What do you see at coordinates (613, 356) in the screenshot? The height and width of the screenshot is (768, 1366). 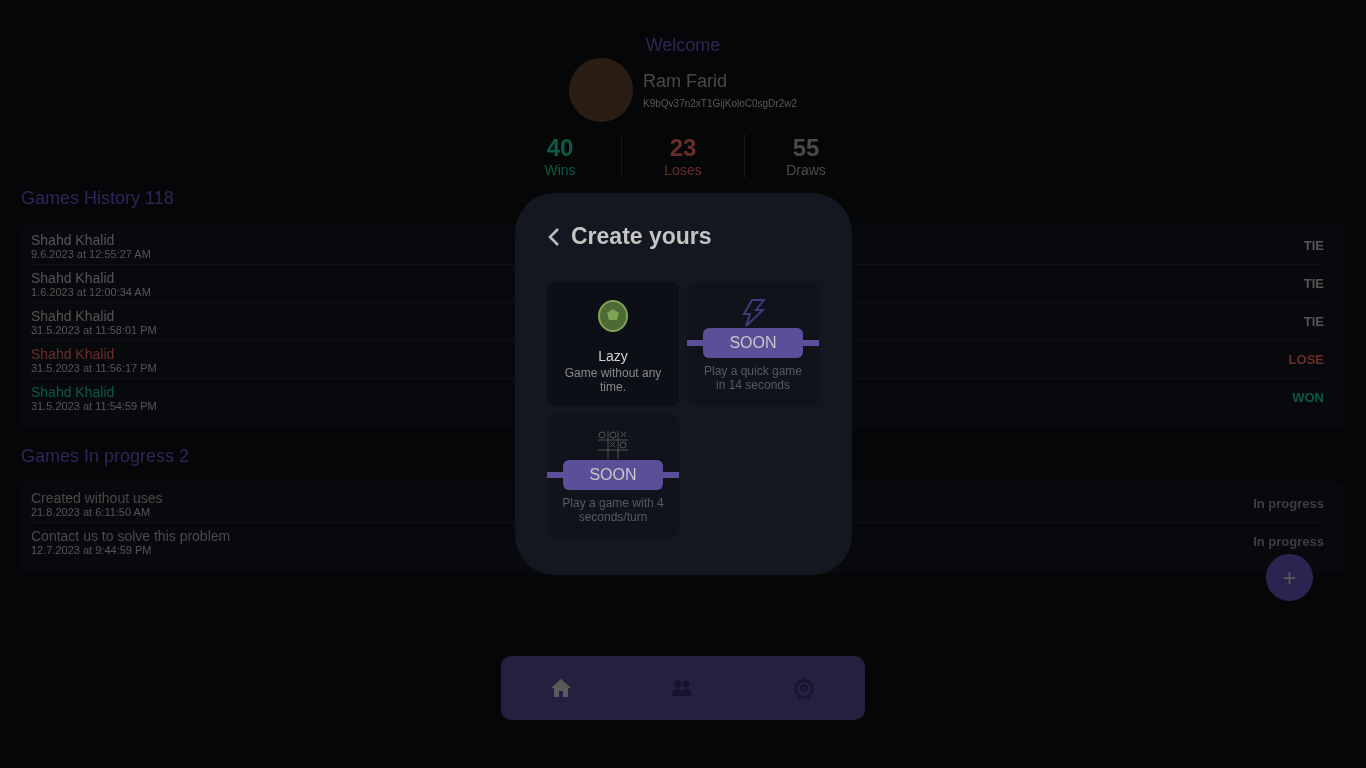 I see `mode-title: Lazy` at bounding box center [613, 356].